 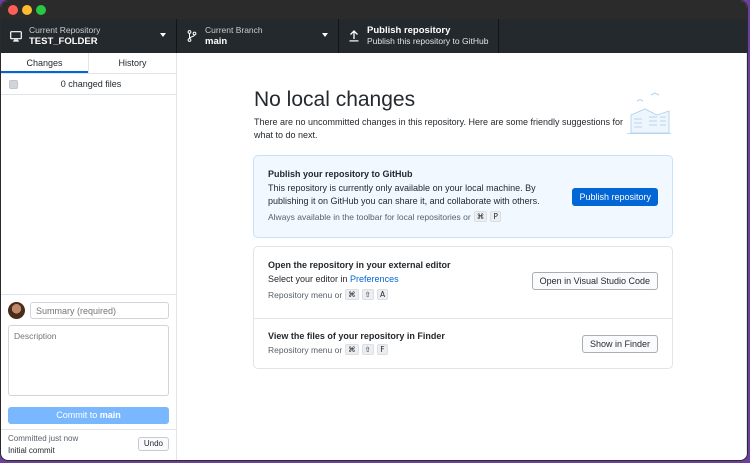 I want to click on title-bar, so click(x=374, y=10).